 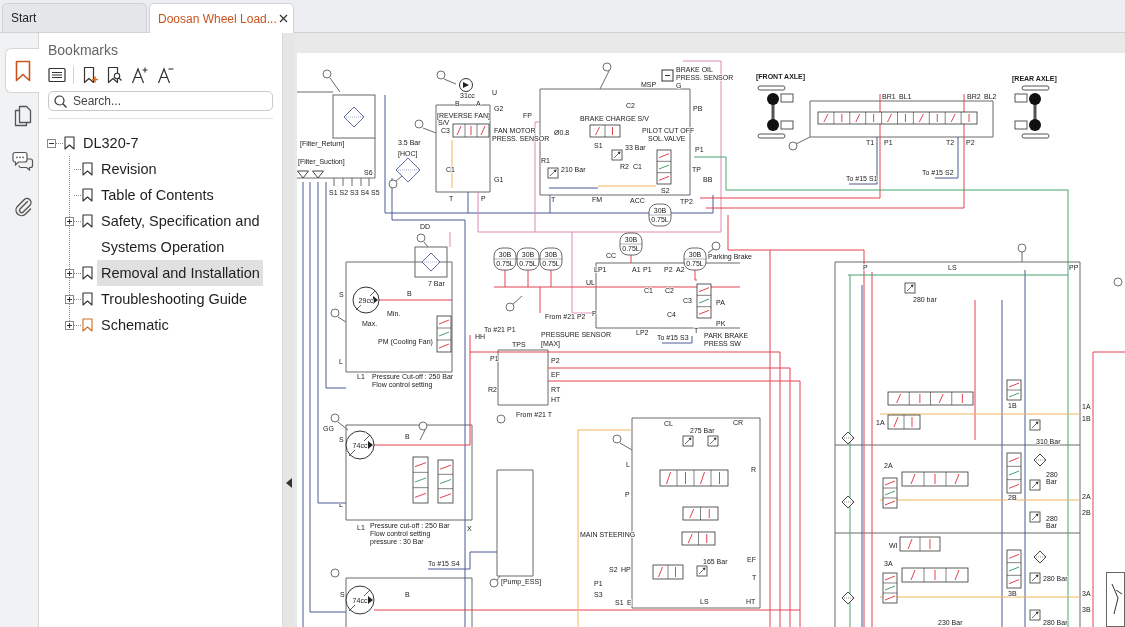 I want to click on increase-text-size-icon, so click(x=139, y=75).